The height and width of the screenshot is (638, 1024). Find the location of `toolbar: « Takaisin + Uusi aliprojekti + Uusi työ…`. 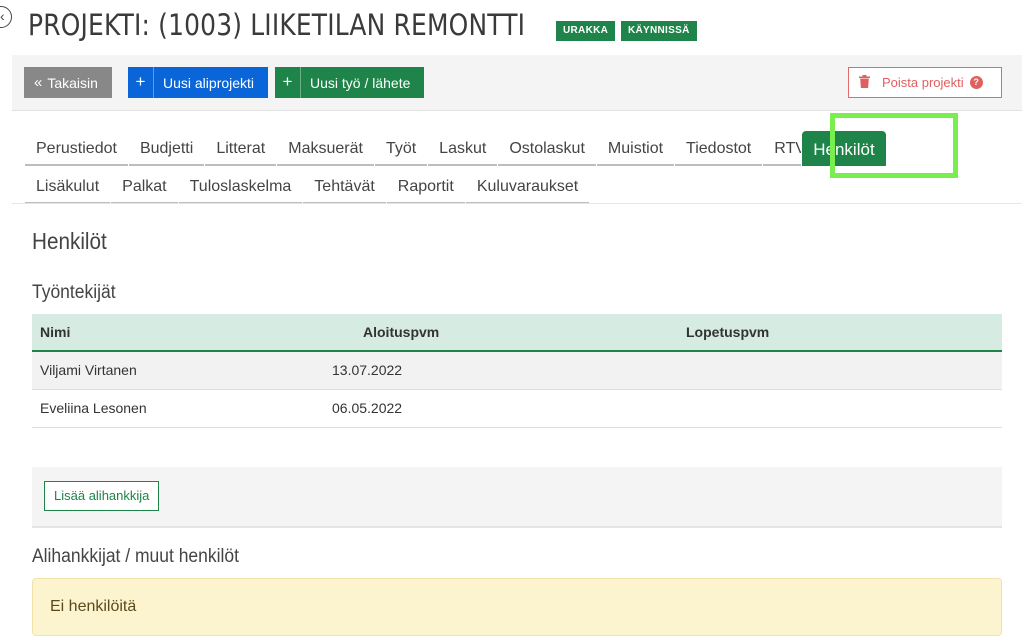

toolbar: « Takaisin + Uusi aliprojekti + Uusi työ… is located at coordinates (517, 83).